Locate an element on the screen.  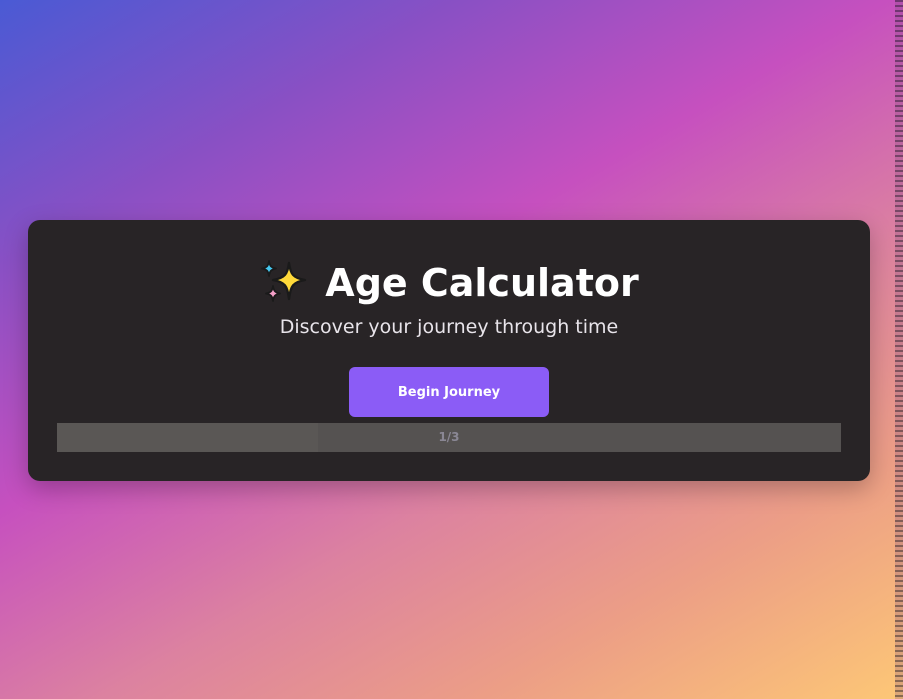
window-edge-strip is located at coordinates (899, 349).